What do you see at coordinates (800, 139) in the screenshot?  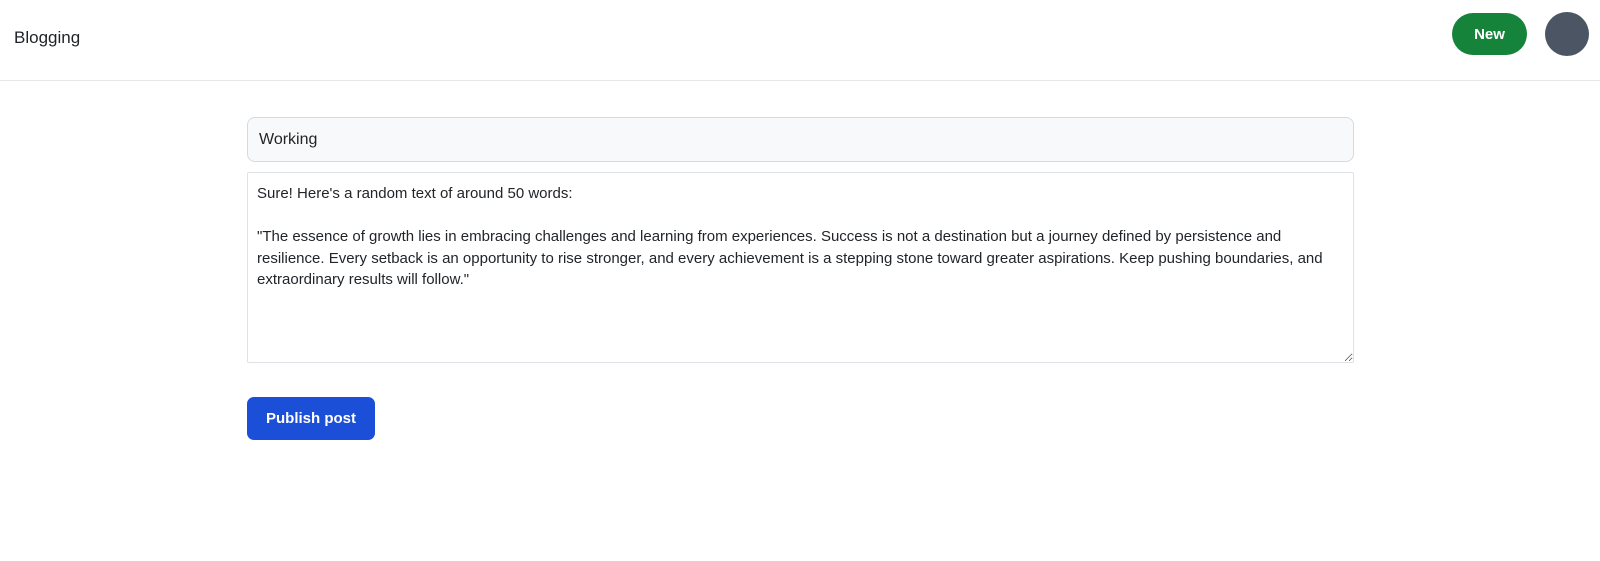 I see `post-title-input` at bounding box center [800, 139].